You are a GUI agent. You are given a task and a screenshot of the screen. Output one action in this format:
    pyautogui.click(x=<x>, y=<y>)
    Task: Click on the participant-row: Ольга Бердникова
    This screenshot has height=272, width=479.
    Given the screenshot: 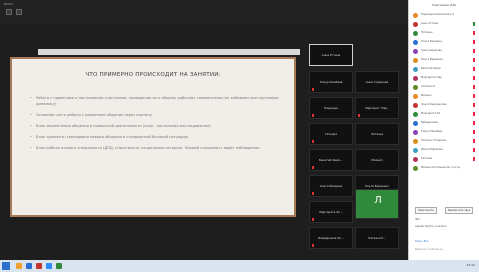 What is the action you would take?
    pyautogui.click(x=444, y=105)
    